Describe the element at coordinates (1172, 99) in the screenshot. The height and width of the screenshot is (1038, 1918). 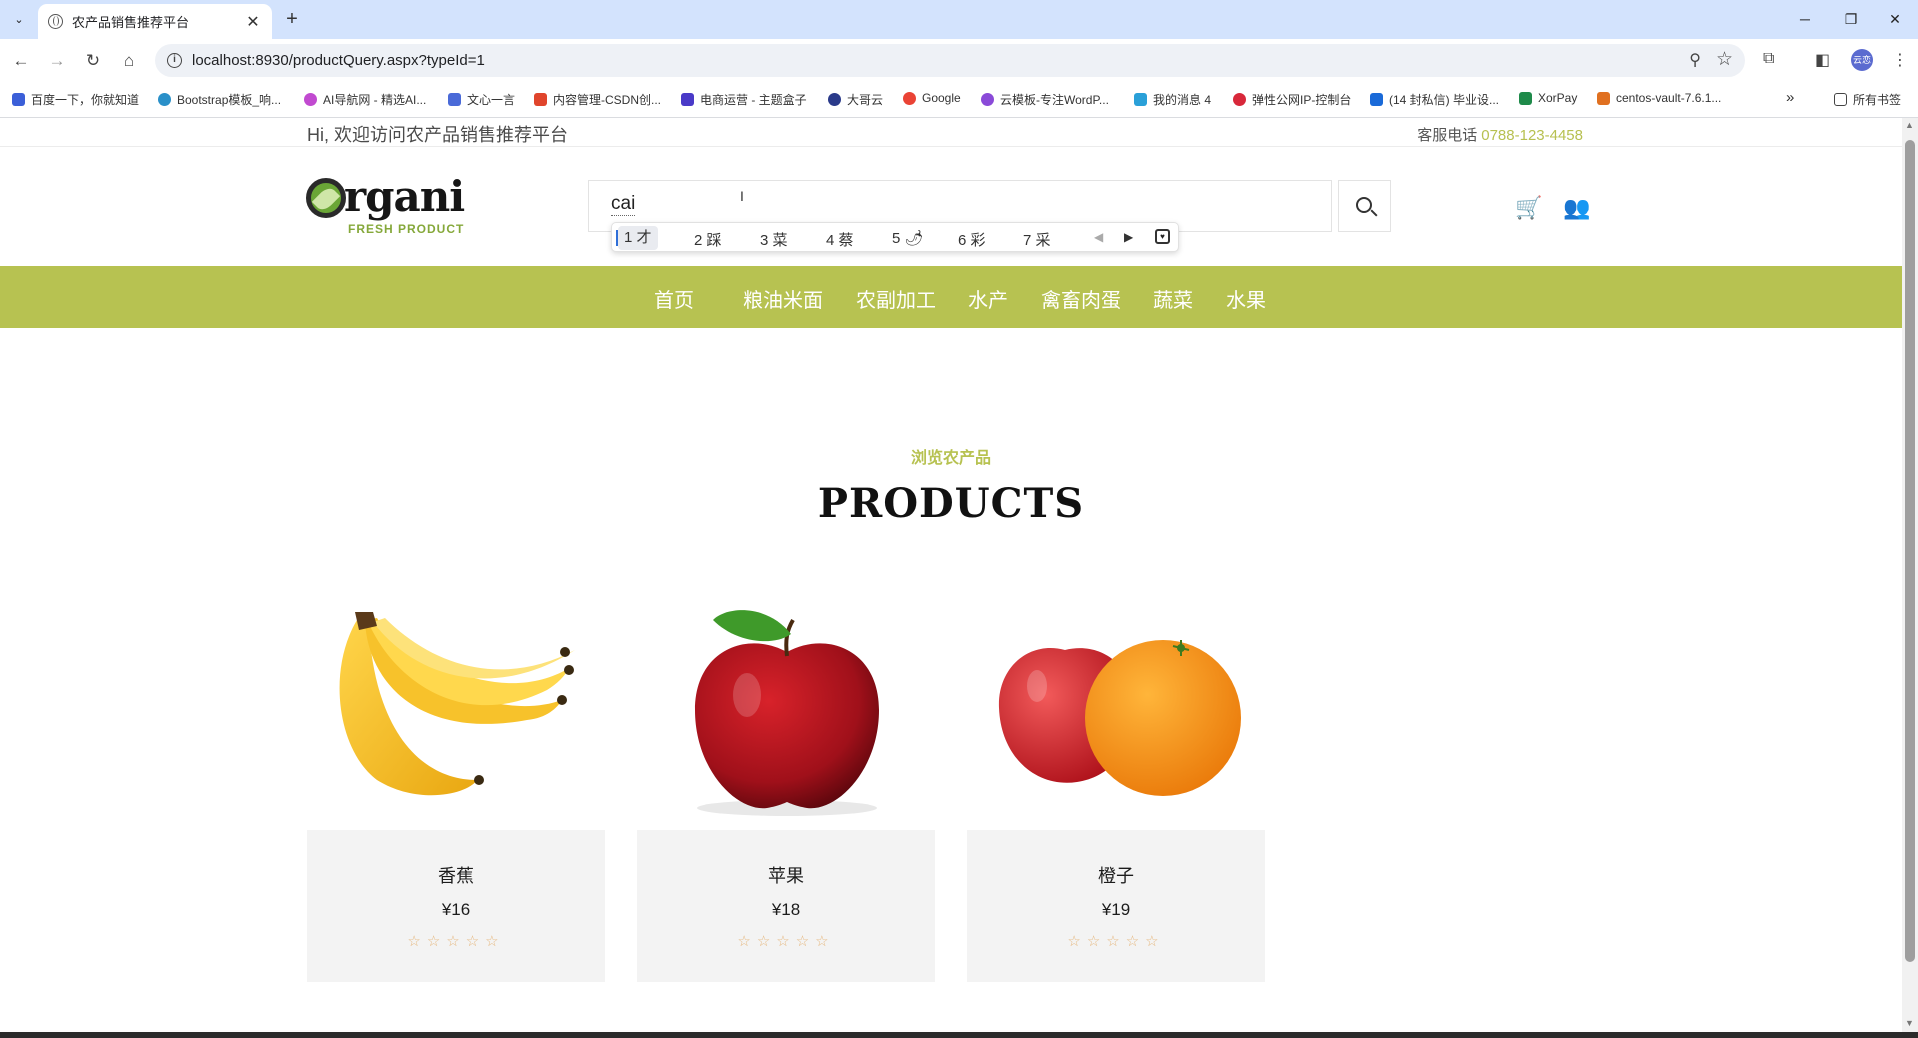
I see `bookmark-item: 我的消息 4` at that location.